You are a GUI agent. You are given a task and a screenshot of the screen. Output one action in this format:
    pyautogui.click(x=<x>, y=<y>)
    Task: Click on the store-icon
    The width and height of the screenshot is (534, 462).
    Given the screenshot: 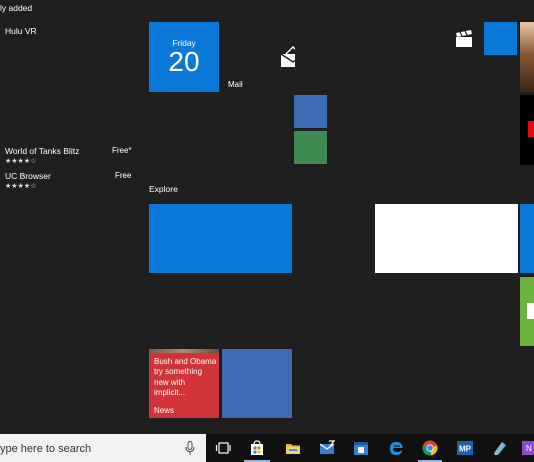 What is the action you would take?
    pyautogui.click(x=257, y=448)
    